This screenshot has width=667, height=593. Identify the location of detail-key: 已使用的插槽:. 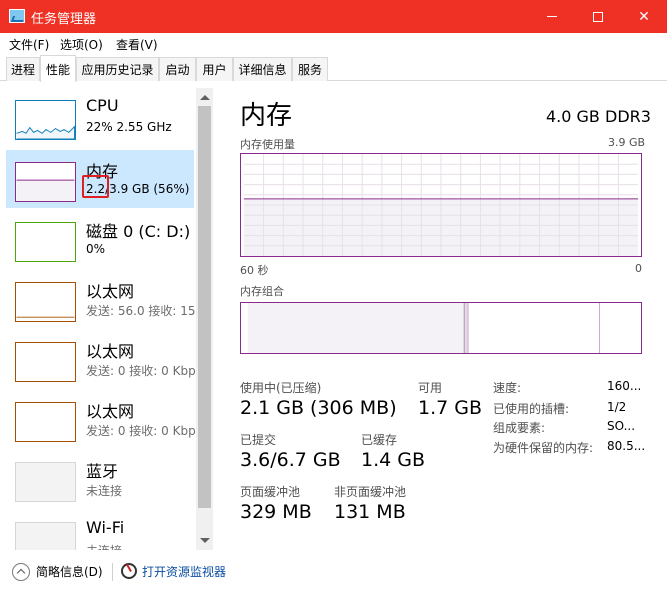
(531, 409).